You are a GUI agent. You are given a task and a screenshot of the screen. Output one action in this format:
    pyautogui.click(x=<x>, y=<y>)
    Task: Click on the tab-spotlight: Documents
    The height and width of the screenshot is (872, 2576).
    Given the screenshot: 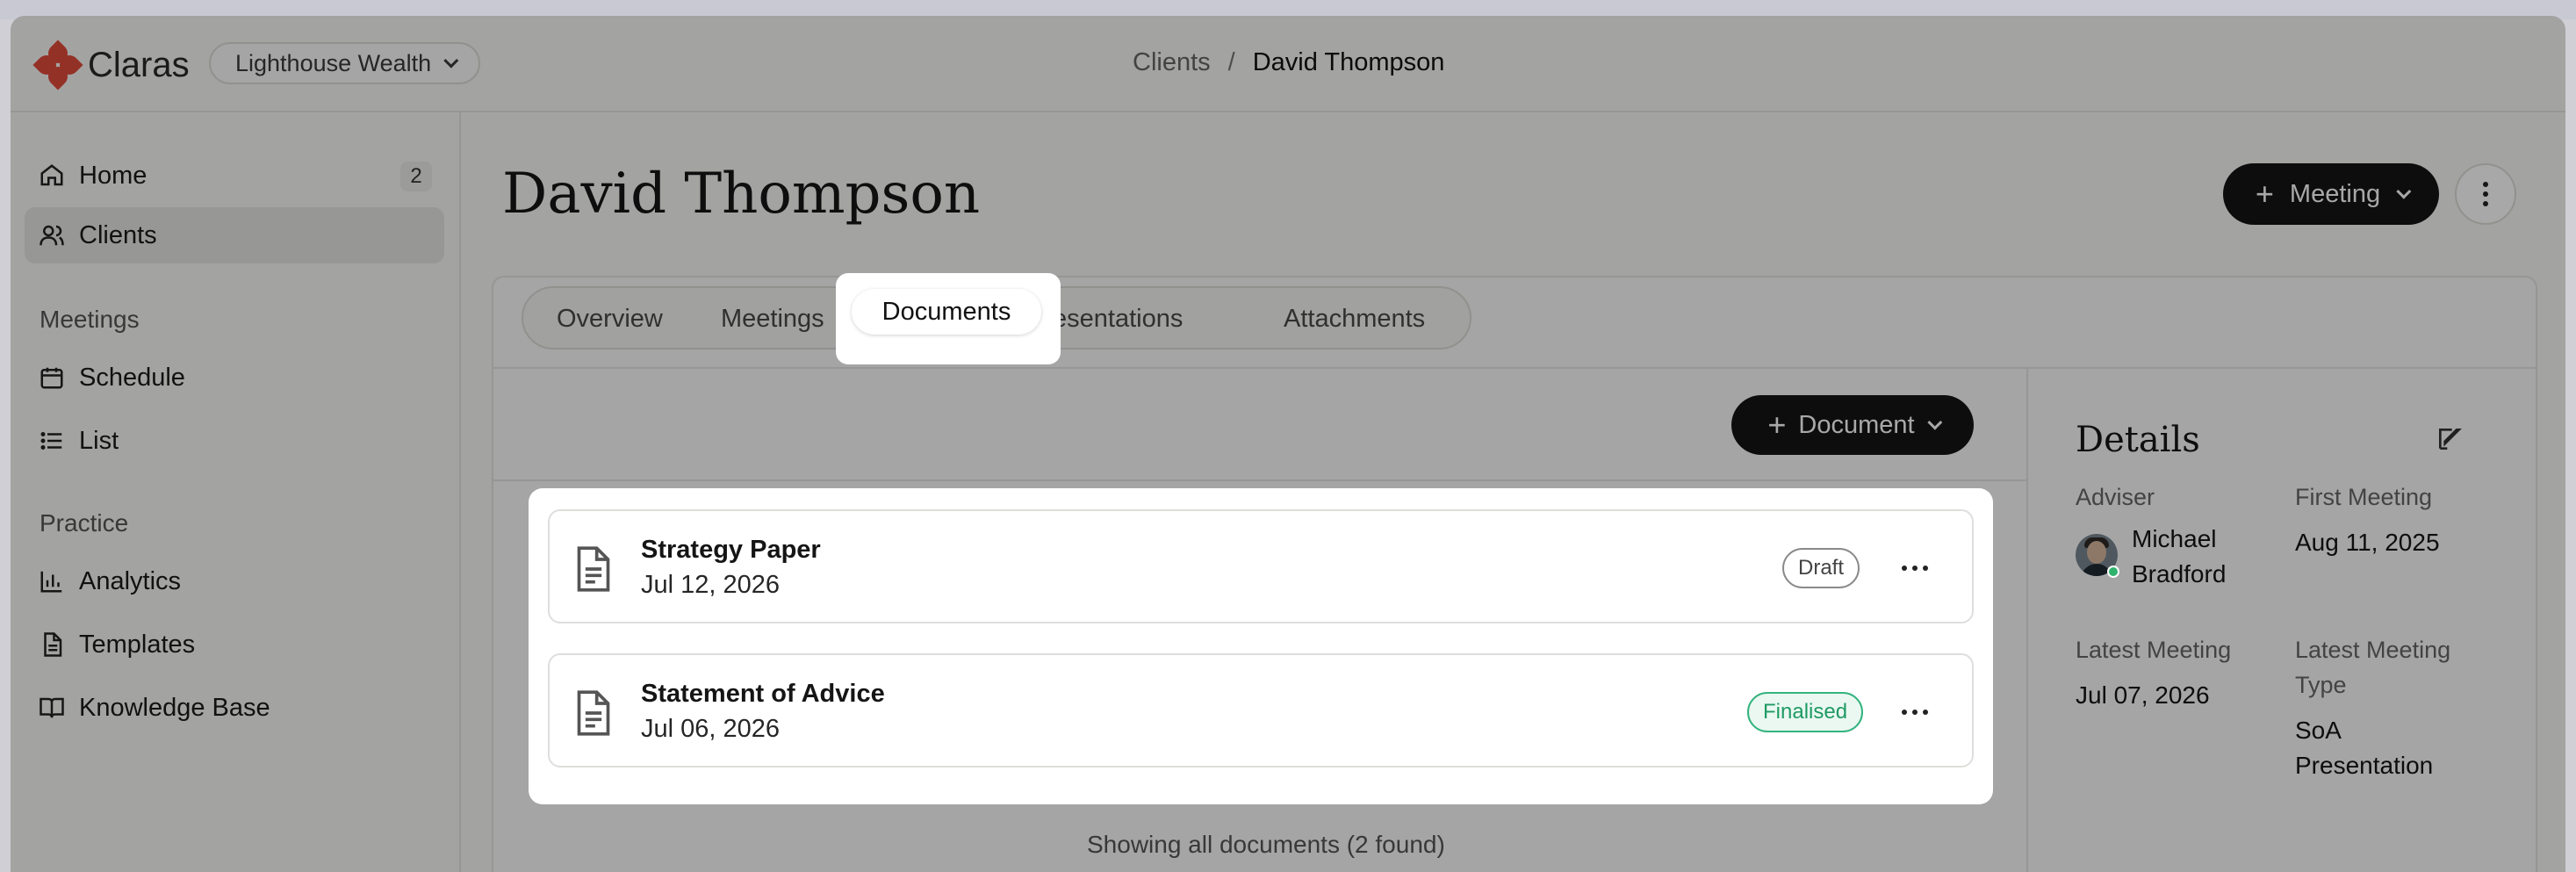 What is the action you would take?
    pyautogui.click(x=948, y=318)
    